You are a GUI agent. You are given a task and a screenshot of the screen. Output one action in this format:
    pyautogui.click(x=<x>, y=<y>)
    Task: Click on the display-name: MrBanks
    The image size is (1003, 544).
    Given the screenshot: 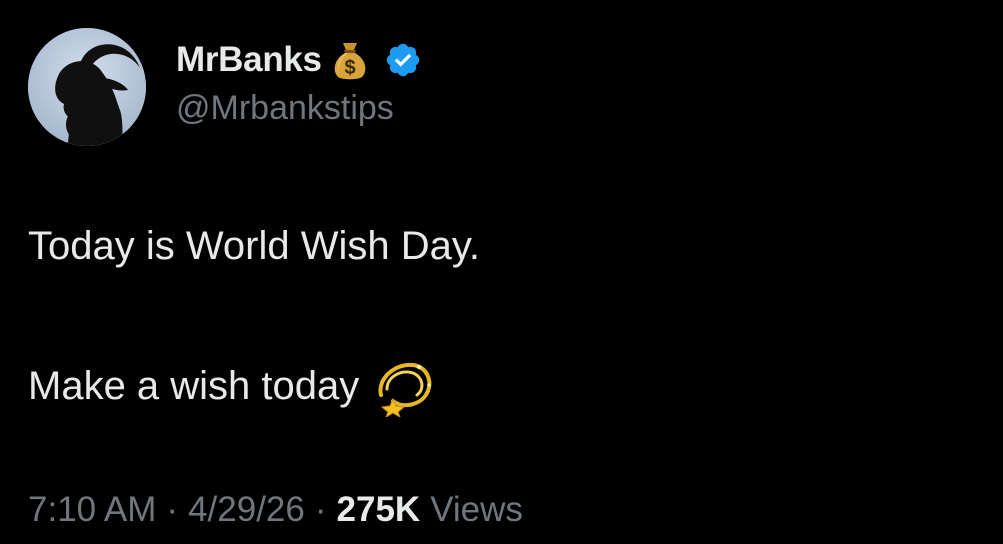 What is the action you would take?
    pyautogui.click(x=249, y=60)
    